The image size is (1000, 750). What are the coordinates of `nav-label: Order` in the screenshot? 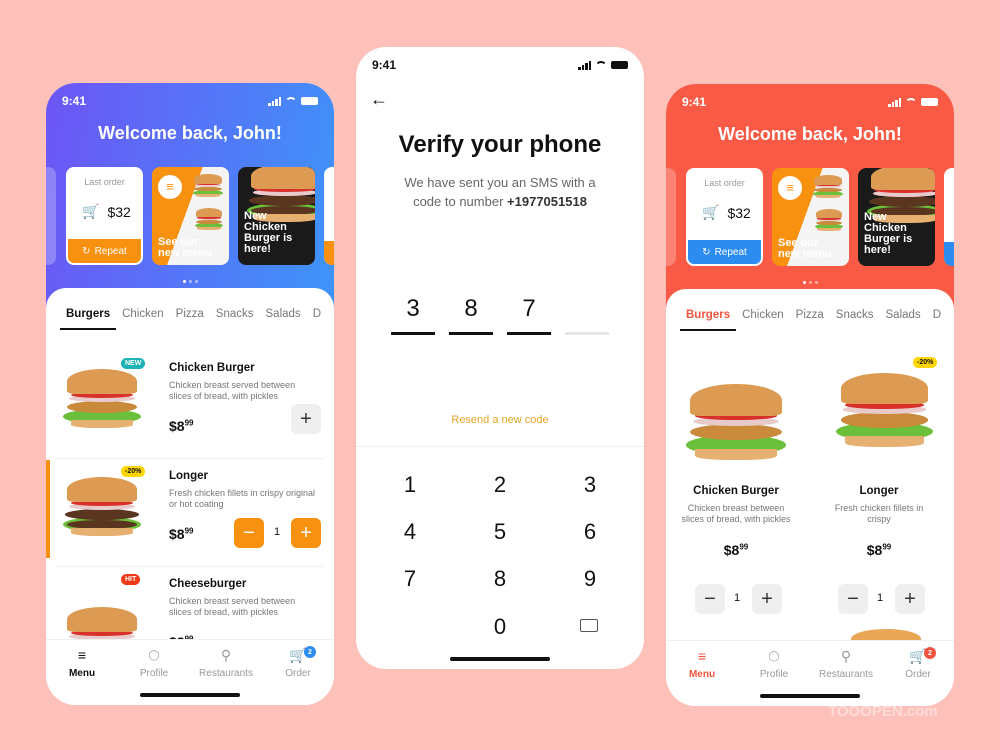 It's located at (298, 673).